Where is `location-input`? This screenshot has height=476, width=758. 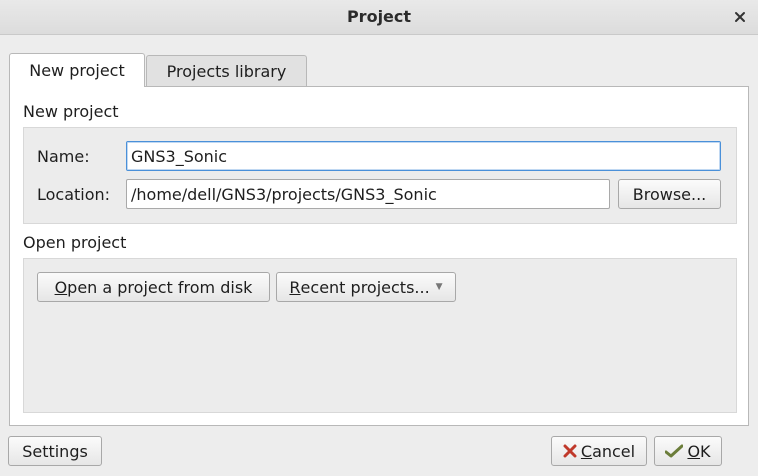
location-input is located at coordinates (368, 194).